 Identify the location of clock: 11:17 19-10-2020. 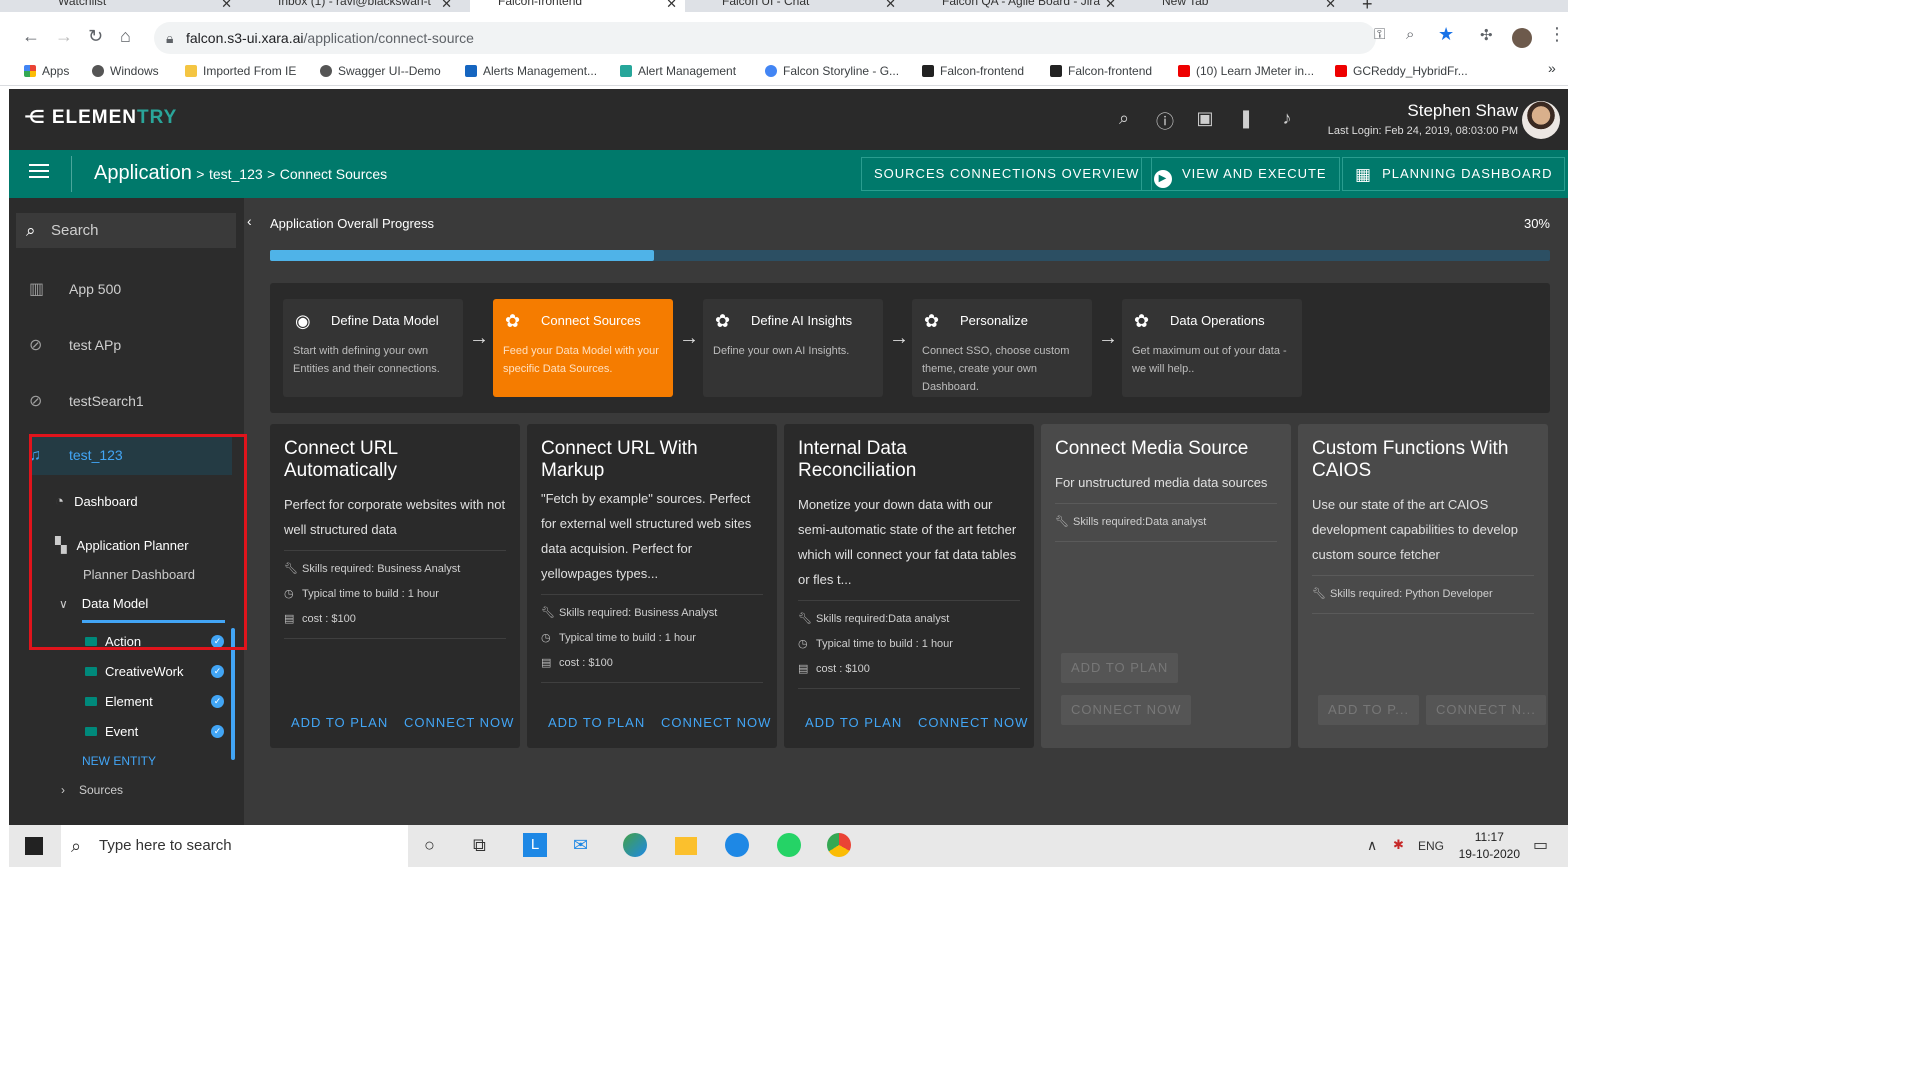
(1489, 846).